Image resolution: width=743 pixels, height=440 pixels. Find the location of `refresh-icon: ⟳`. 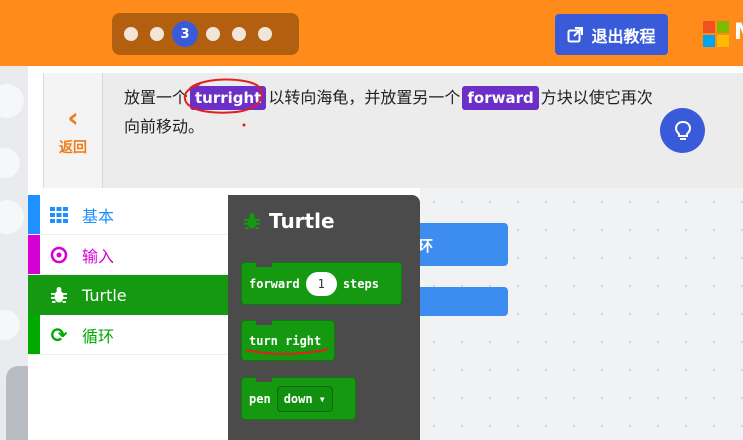

refresh-icon: ⟳ is located at coordinates (59, 334).